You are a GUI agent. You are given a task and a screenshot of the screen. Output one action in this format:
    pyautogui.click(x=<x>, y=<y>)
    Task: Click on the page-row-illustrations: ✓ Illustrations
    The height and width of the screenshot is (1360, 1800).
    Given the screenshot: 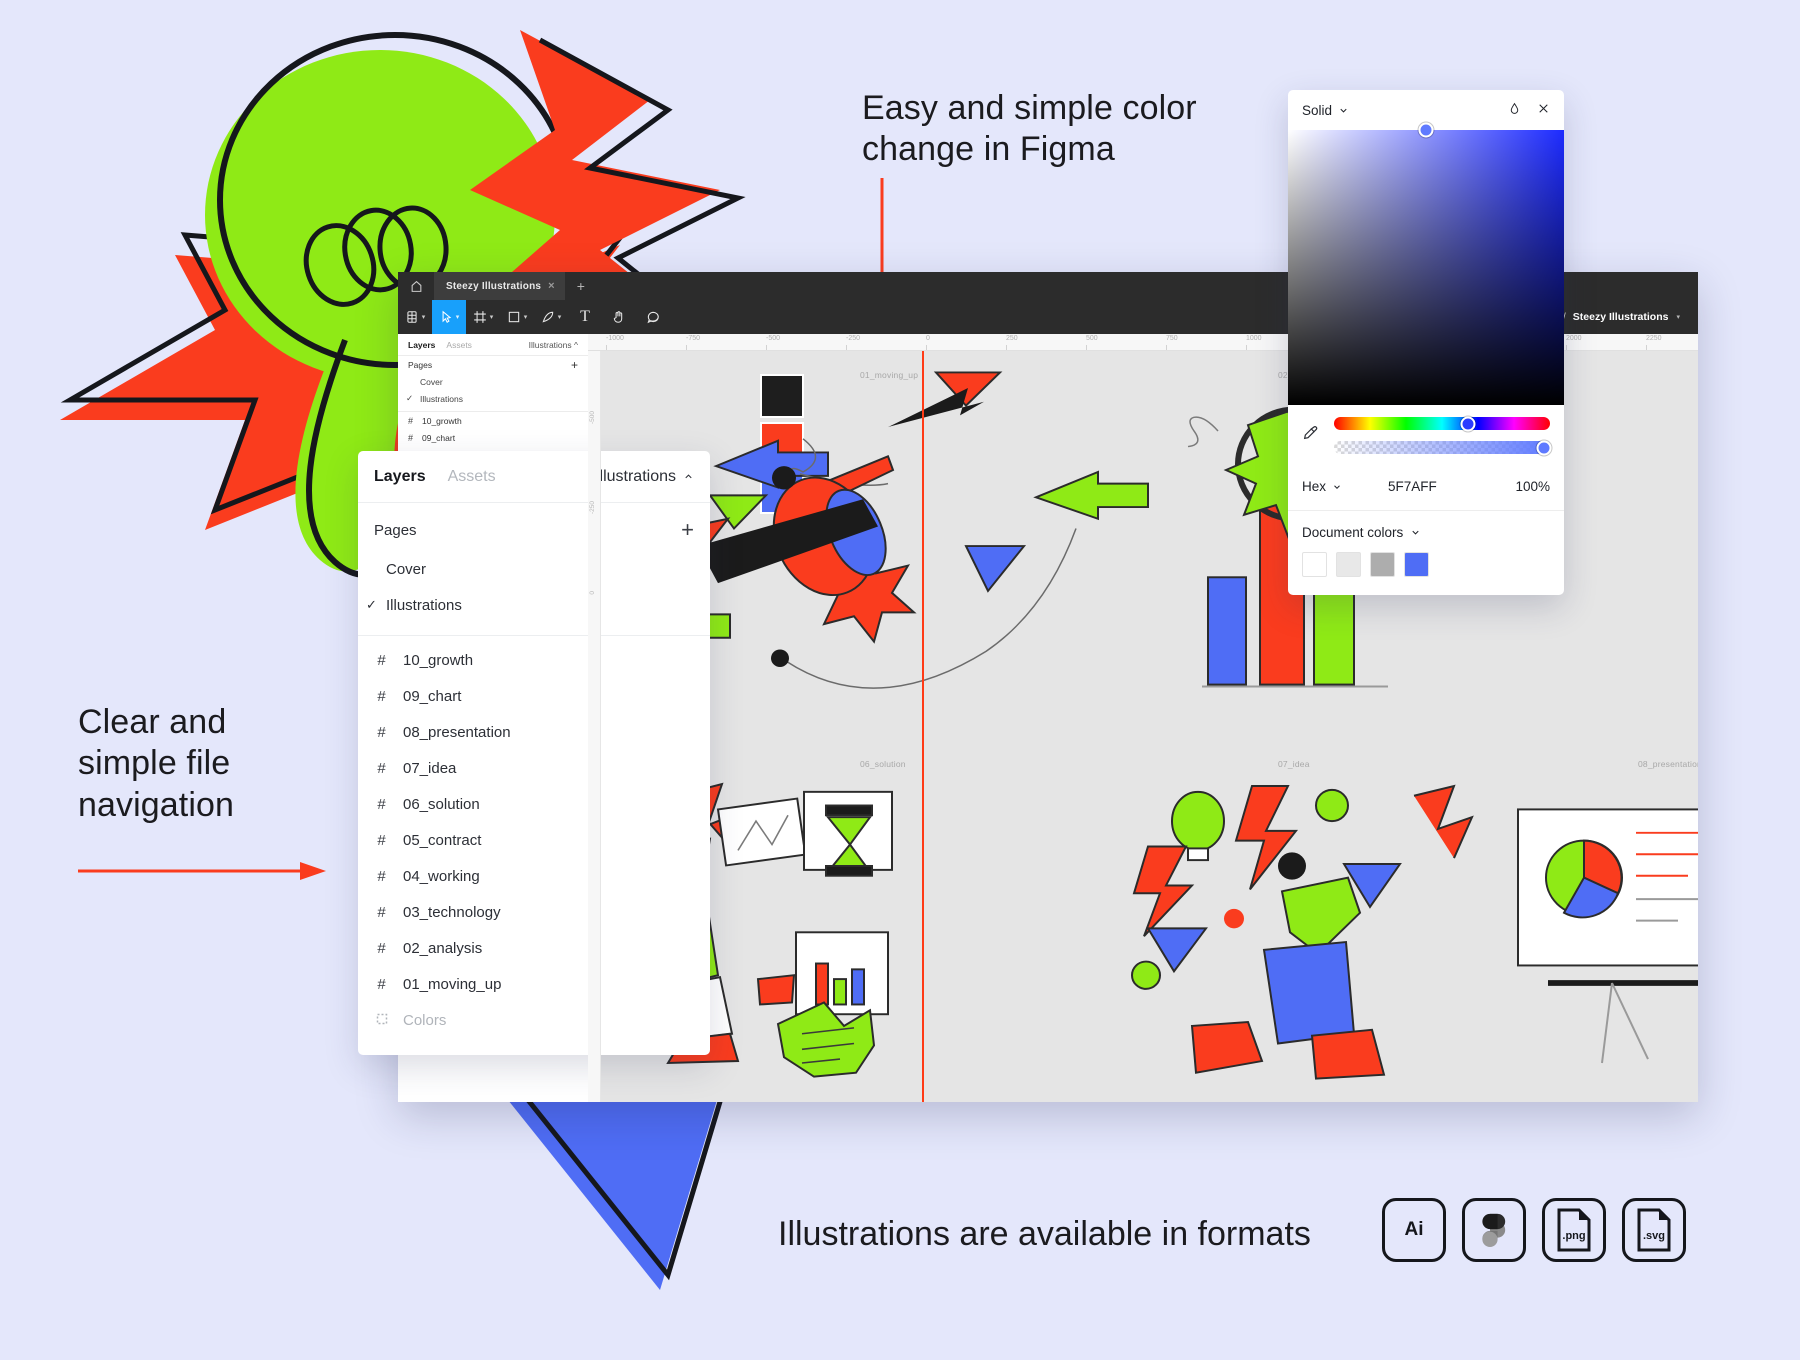 What is the action you would take?
    pyautogui.click(x=534, y=605)
    